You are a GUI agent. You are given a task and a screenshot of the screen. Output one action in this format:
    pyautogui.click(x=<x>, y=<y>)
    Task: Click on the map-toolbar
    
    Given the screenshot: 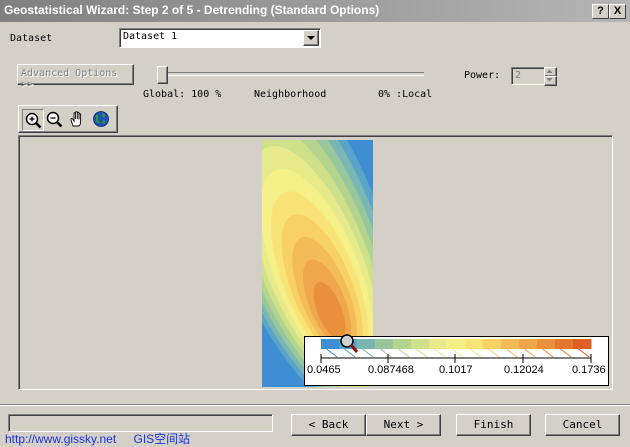 What is the action you would take?
    pyautogui.click(x=68, y=119)
    